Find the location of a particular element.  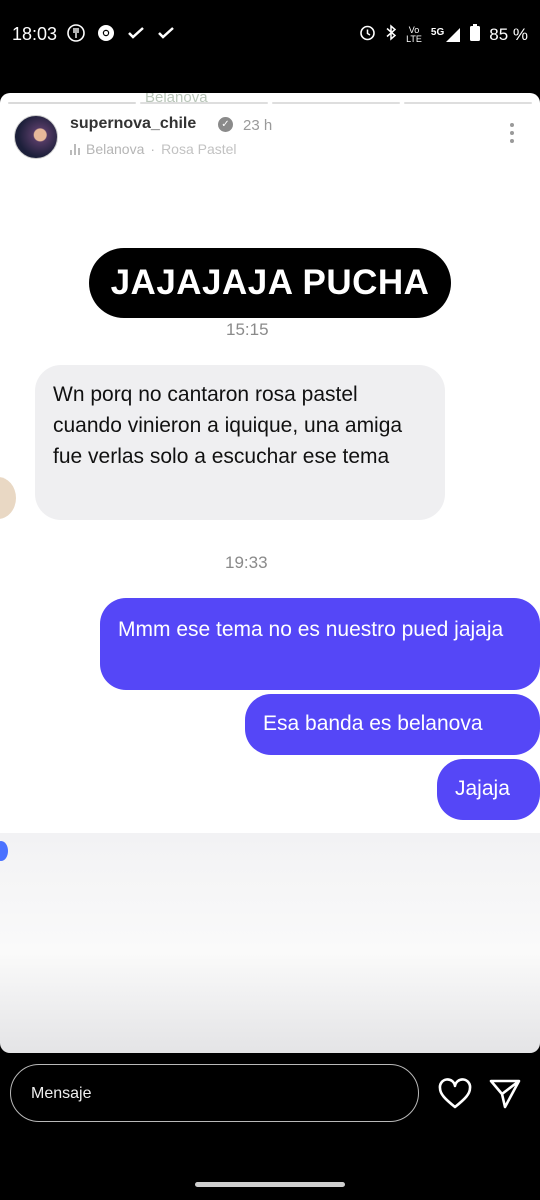

verified-badge-icon: ✓ is located at coordinates (225, 124).